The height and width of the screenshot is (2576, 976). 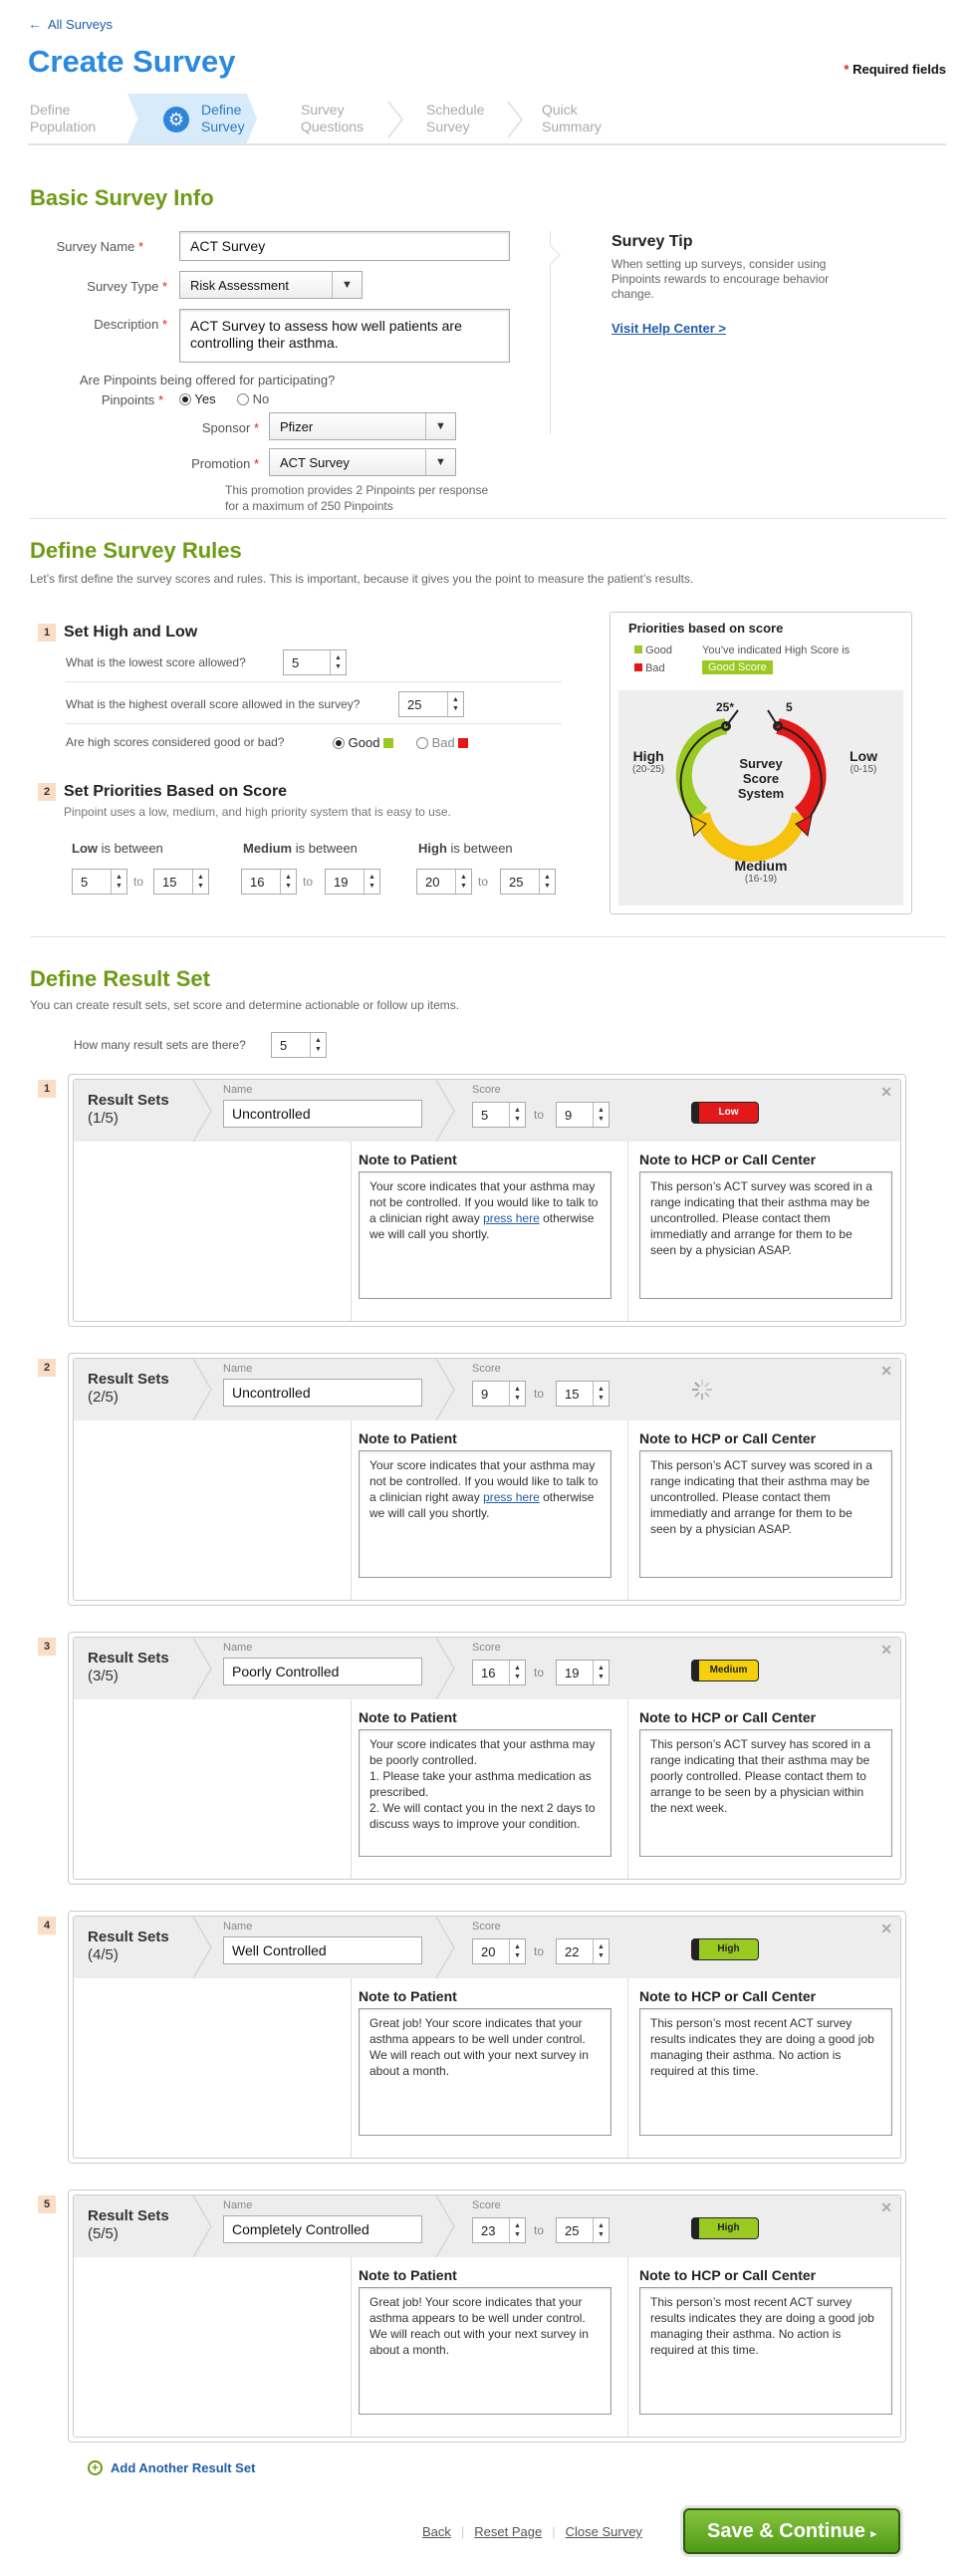 I want to click on survey-type-select: Risk Assessment ▼, so click(x=271, y=285).